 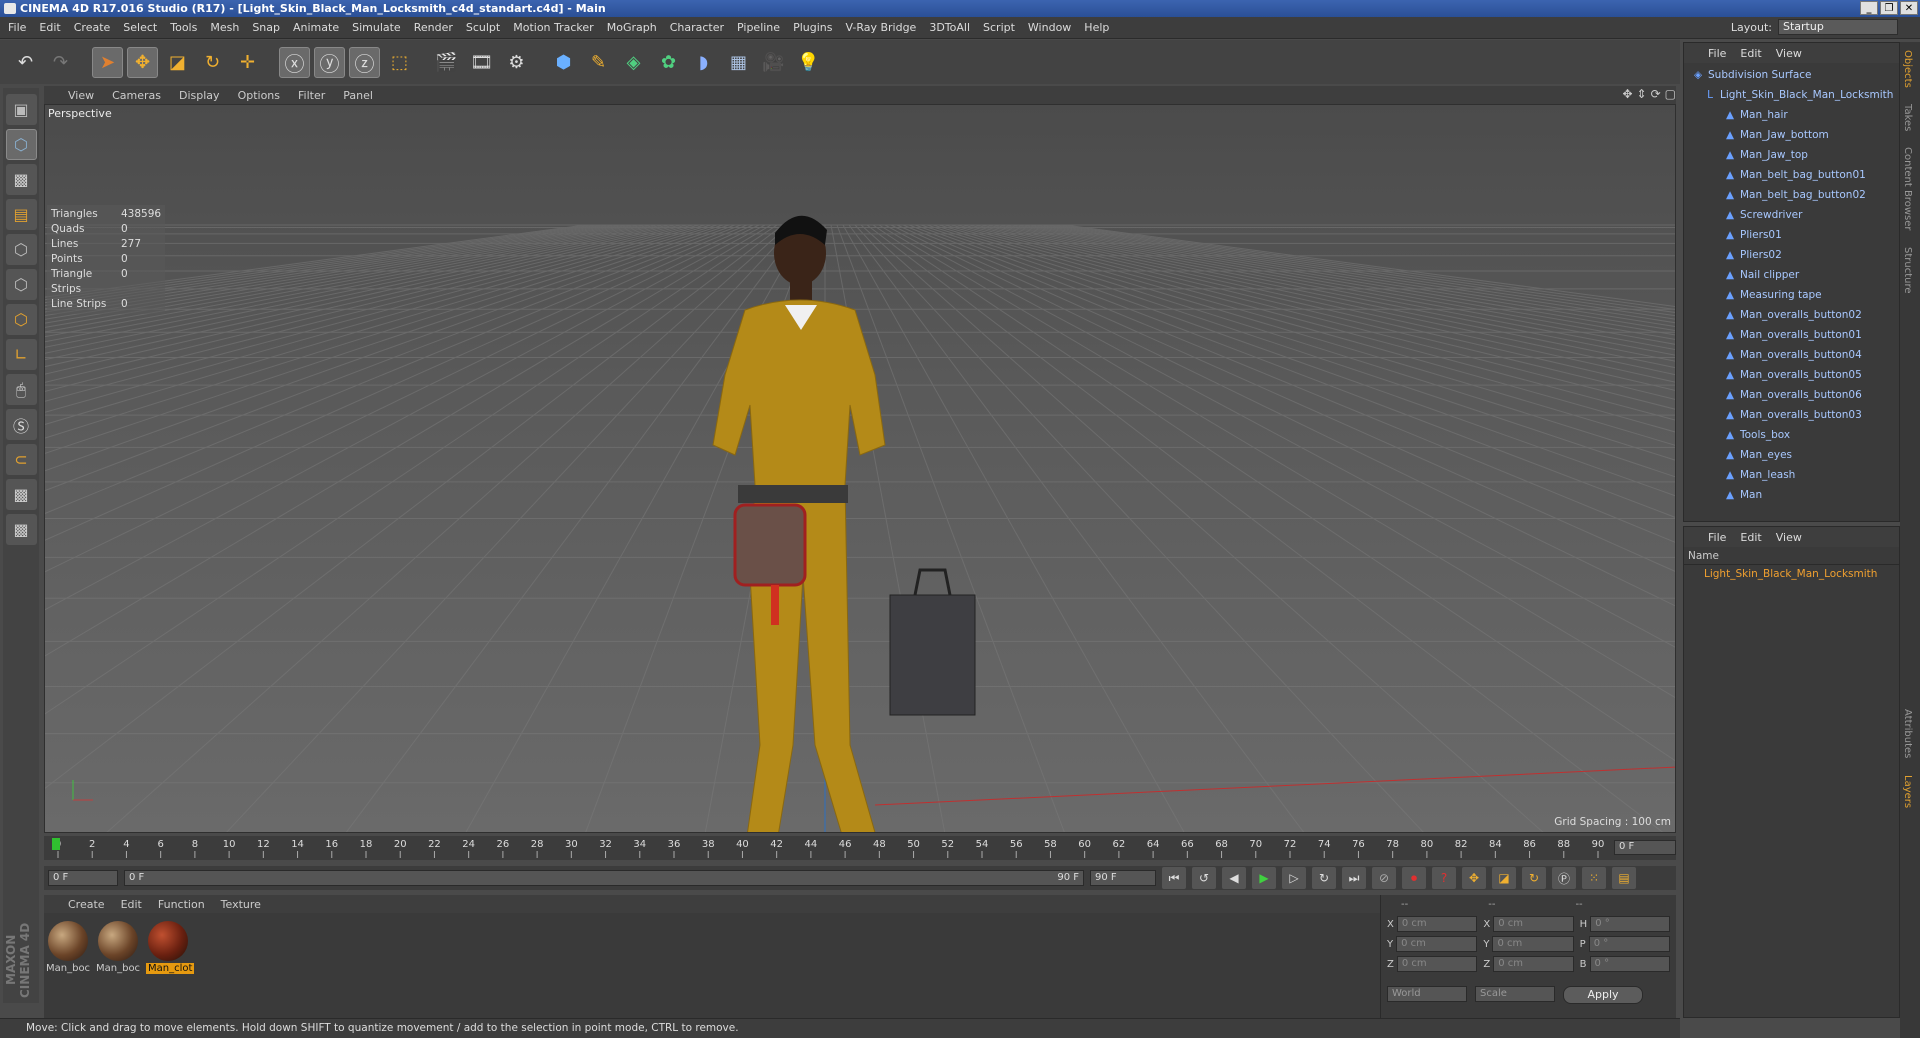 I want to click on z-axis-icon: ⓩ, so click(x=364, y=62).